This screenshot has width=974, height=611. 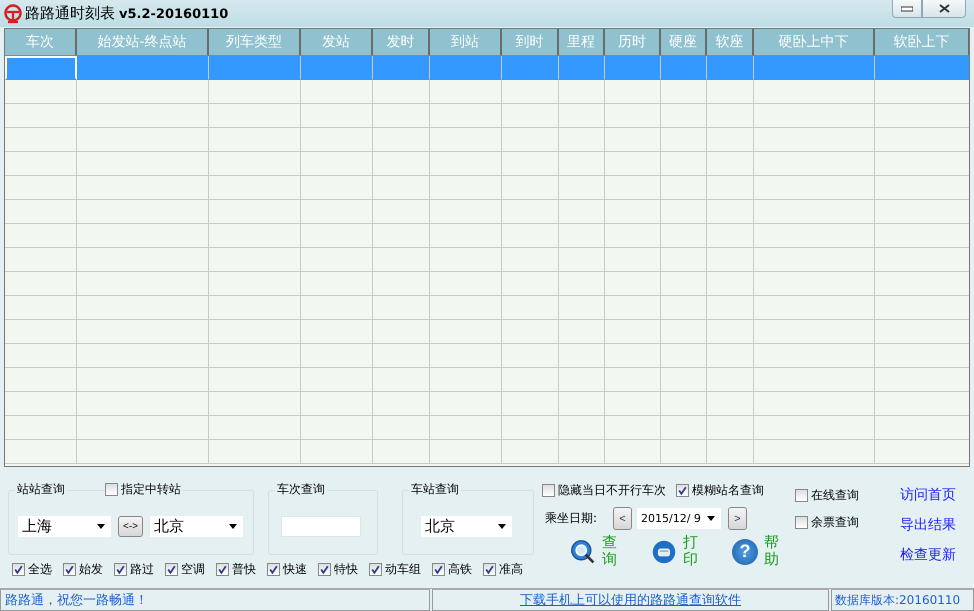 What do you see at coordinates (32, 569) in the screenshot?
I see `filter-checkbox: 全选` at bounding box center [32, 569].